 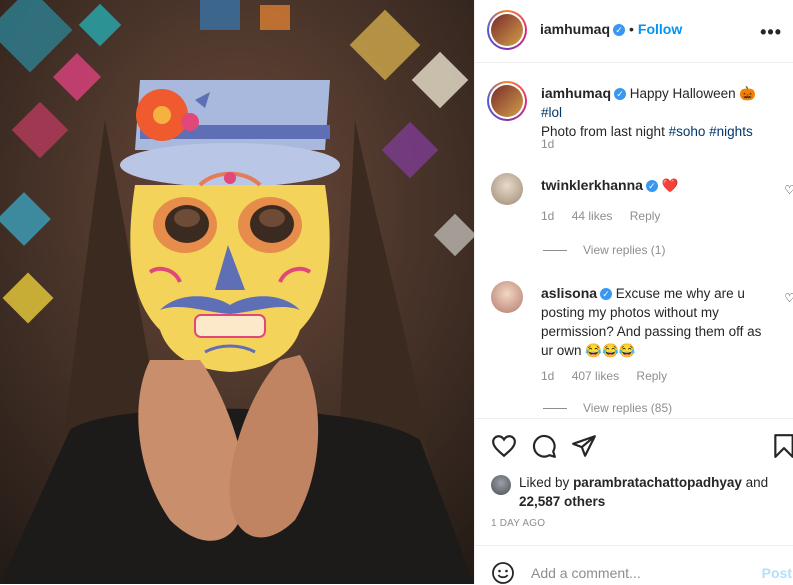 What do you see at coordinates (782, 446) in the screenshot?
I see `bookmark-icon` at bounding box center [782, 446].